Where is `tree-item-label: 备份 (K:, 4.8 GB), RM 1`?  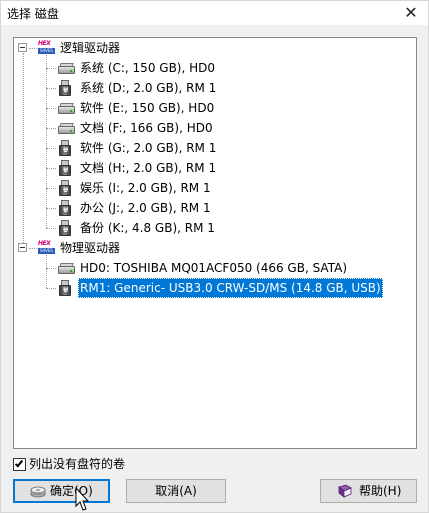 tree-item-label: 备份 (K:, 4.8 GB), RM 1 is located at coordinates (147, 228).